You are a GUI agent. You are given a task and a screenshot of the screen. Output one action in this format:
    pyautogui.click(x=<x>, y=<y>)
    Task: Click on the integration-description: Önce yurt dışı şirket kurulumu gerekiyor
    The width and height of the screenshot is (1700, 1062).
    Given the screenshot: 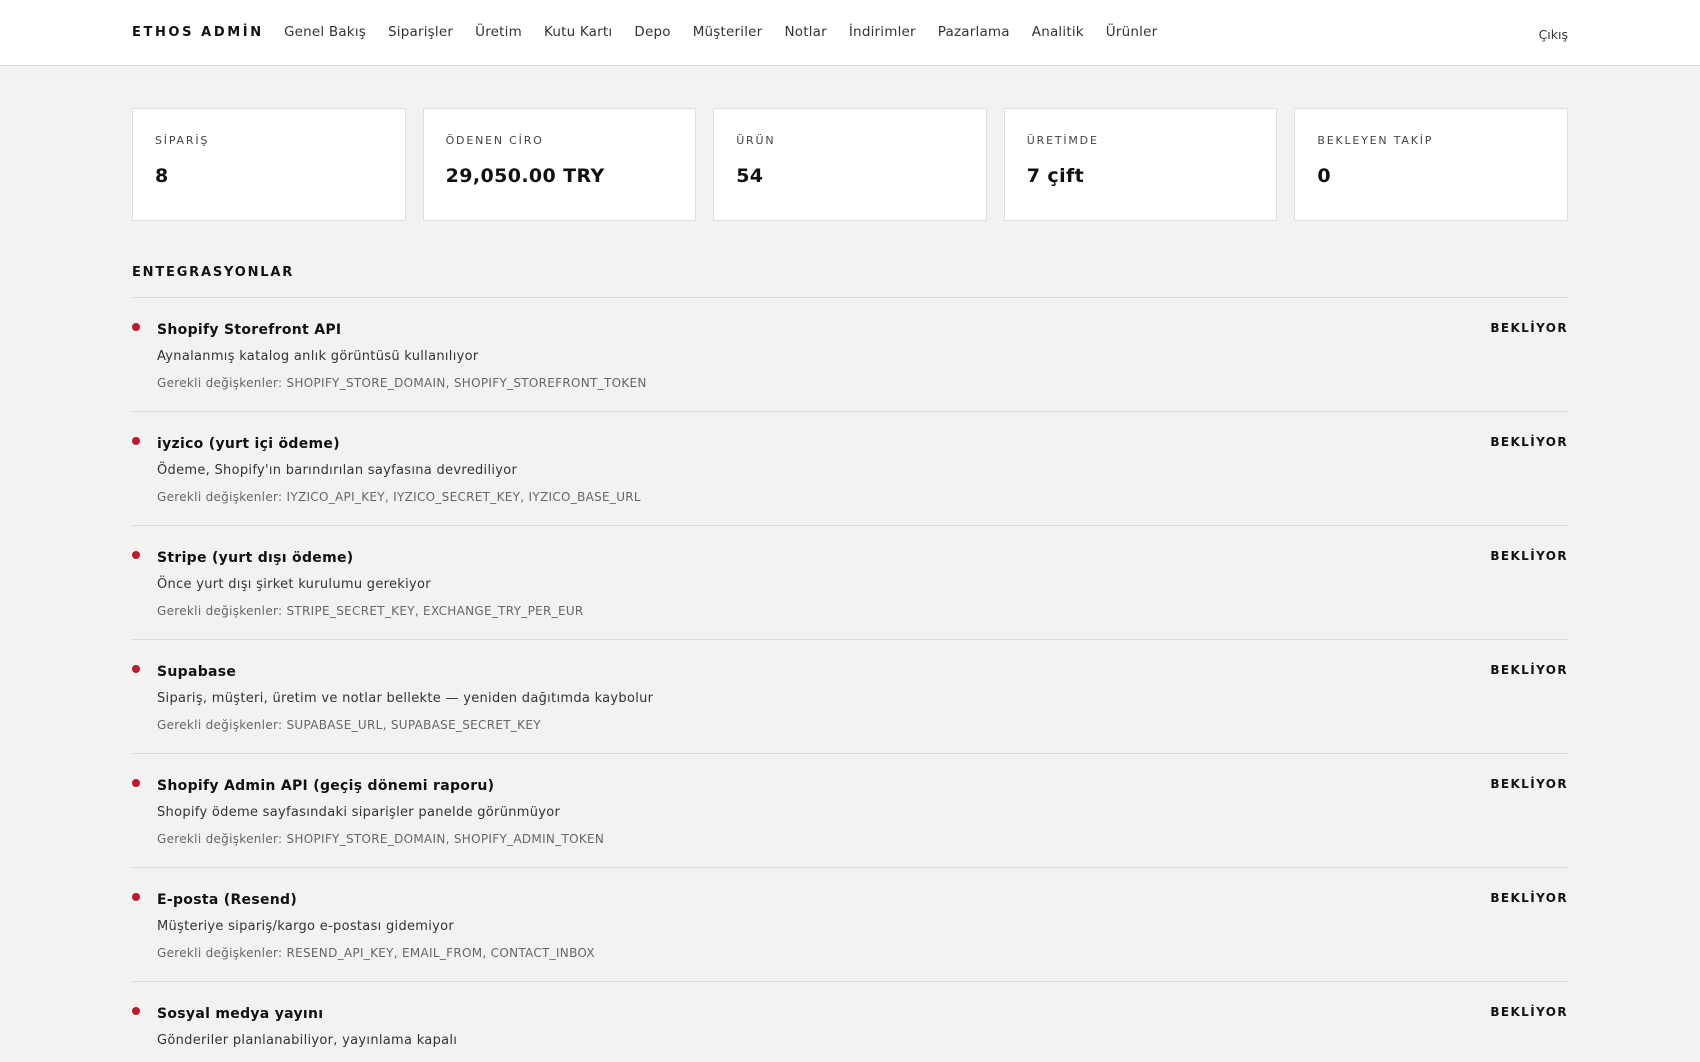 What is the action you would take?
    pyautogui.click(x=294, y=584)
    